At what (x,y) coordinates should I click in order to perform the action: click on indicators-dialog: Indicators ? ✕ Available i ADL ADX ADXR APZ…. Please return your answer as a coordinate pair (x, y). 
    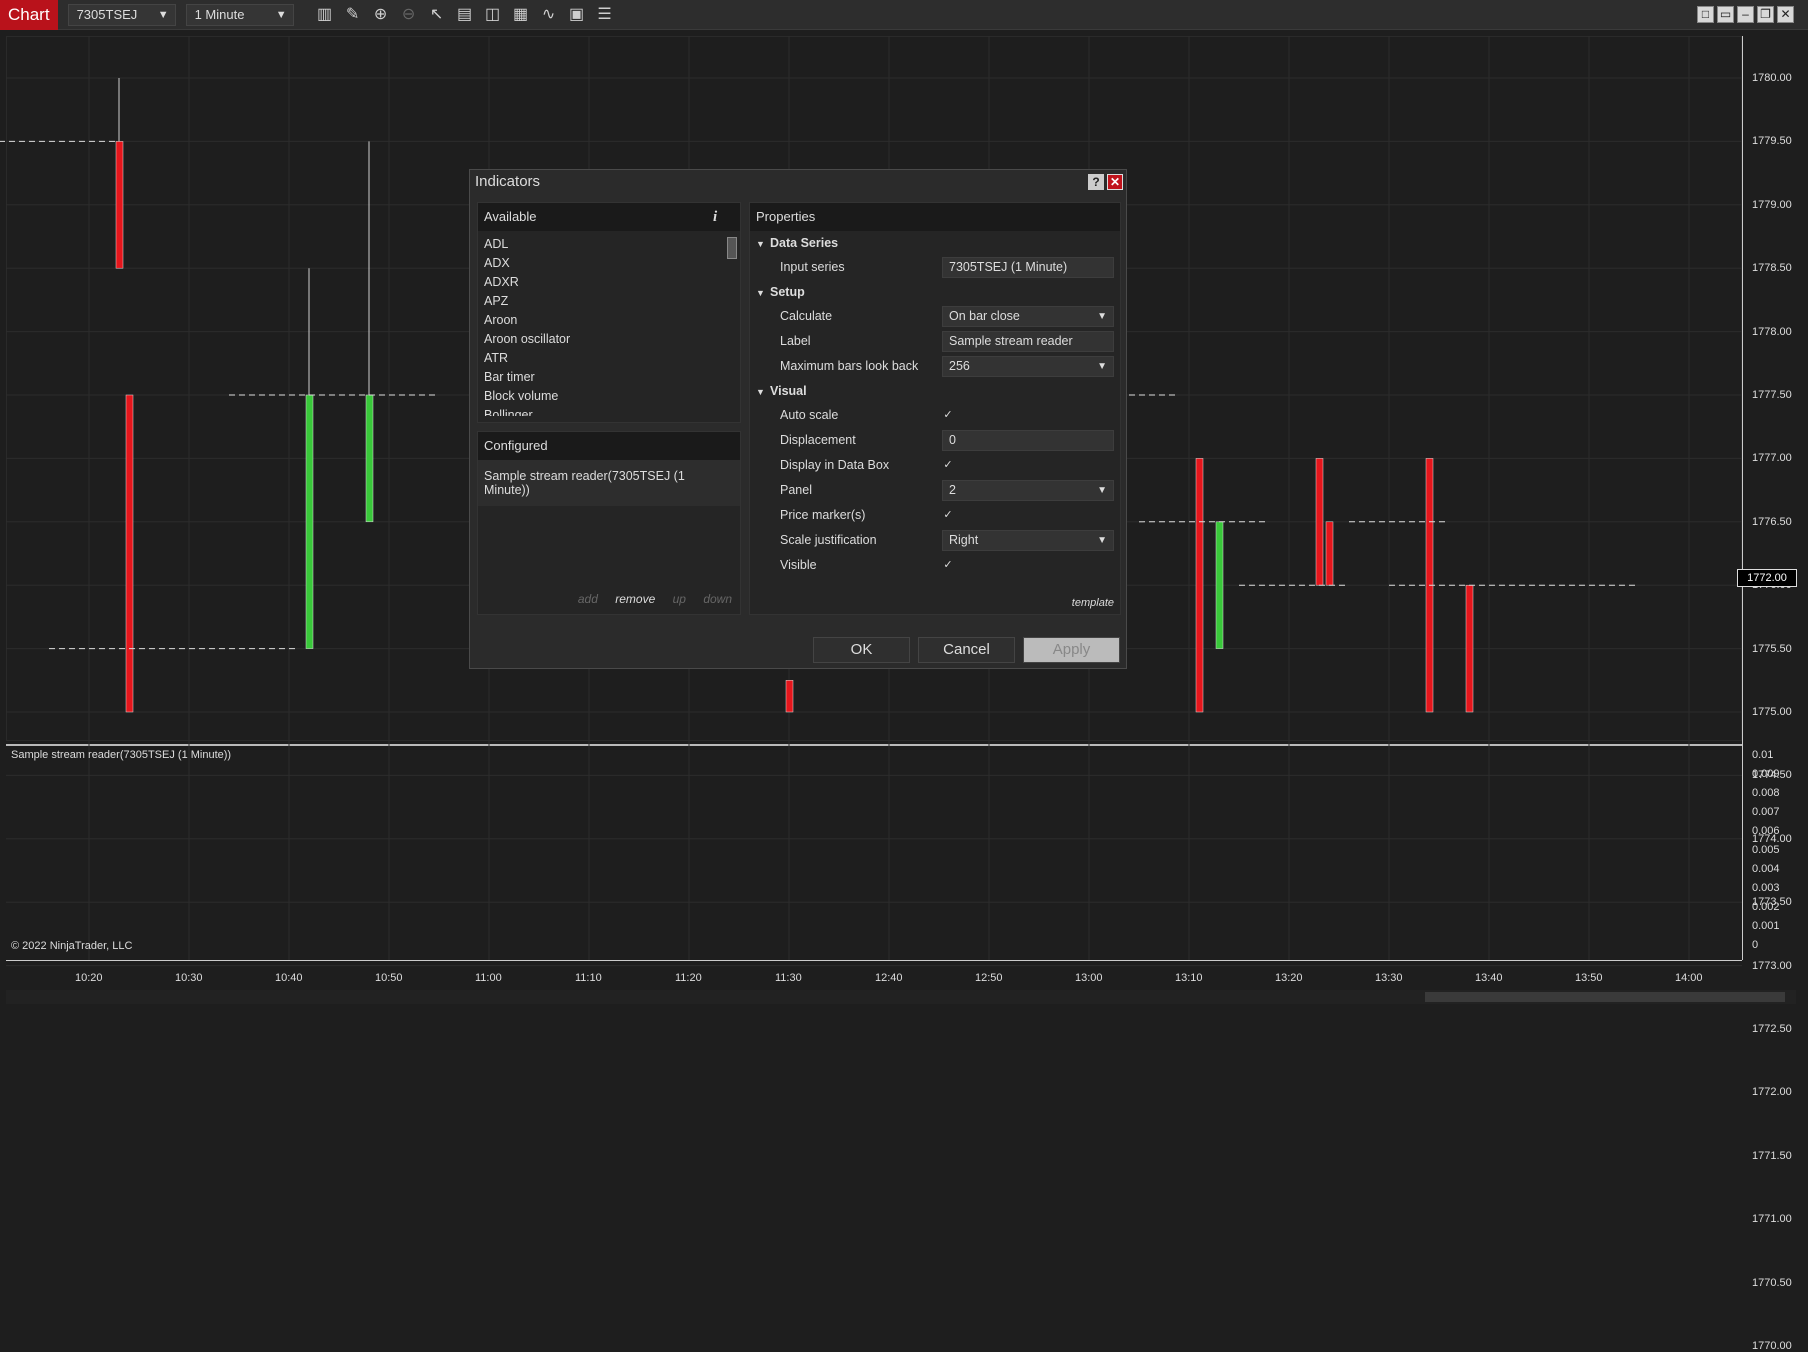
    Looking at the image, I should click on (798, 419).